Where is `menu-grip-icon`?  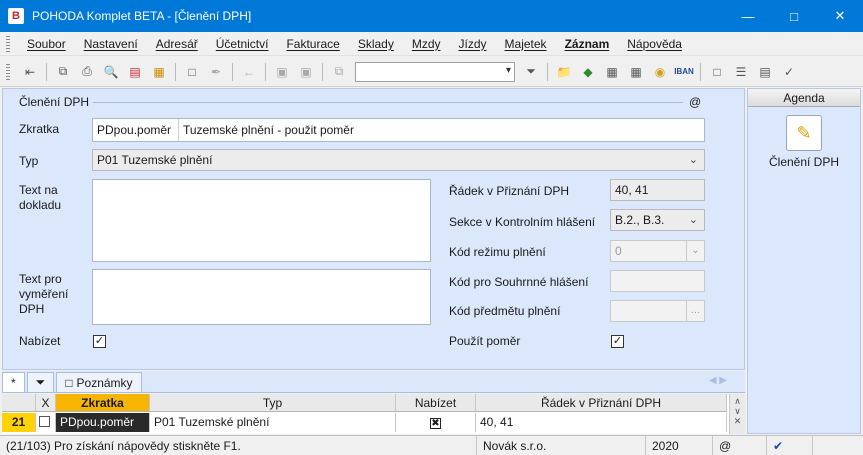
menu-grip-icon is located at coordinates (8, 43).